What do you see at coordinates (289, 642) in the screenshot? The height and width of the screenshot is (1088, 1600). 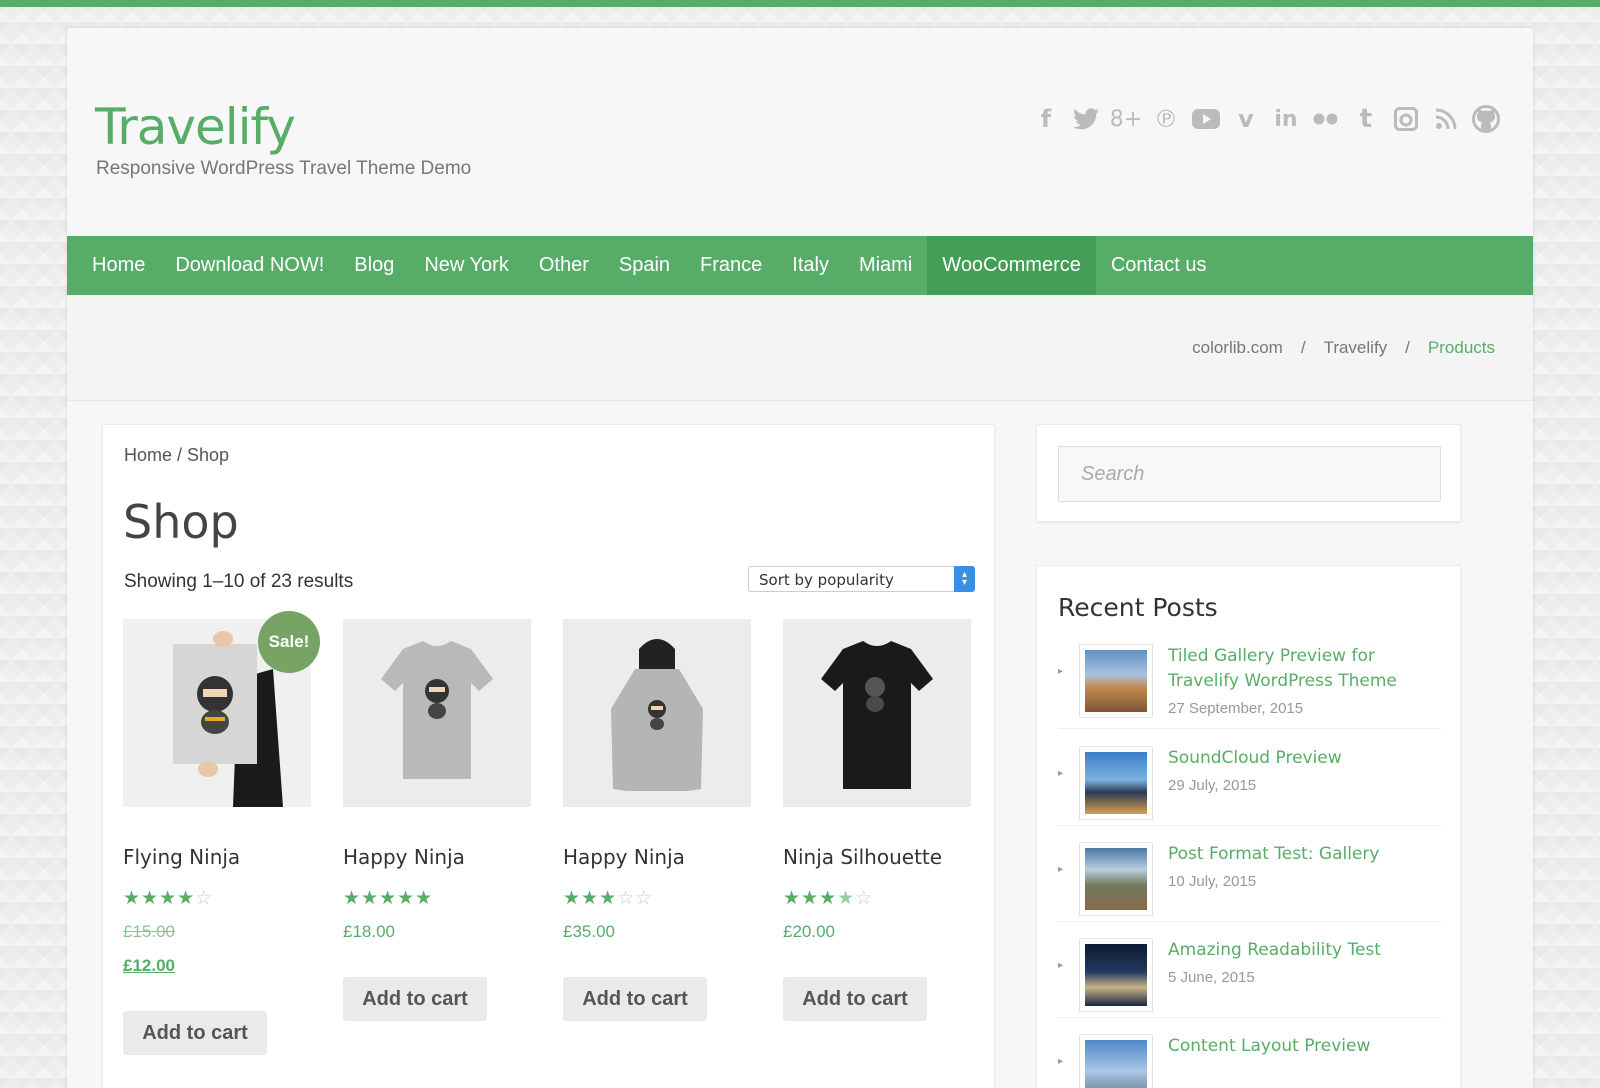 I see `sale-badge: Sale!` at bounding box center [289, 642].